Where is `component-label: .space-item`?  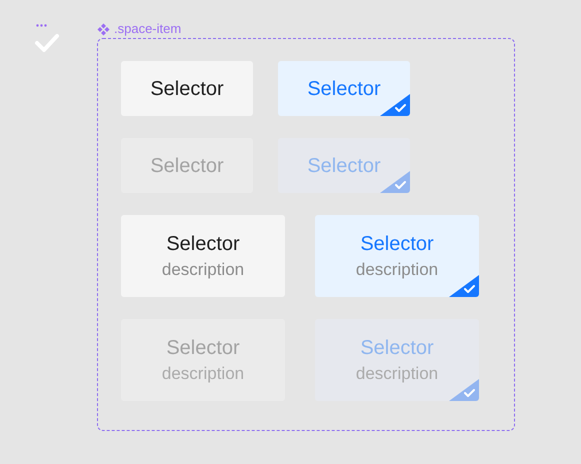
component-label: .space-item is located at coordinates (148, 29).